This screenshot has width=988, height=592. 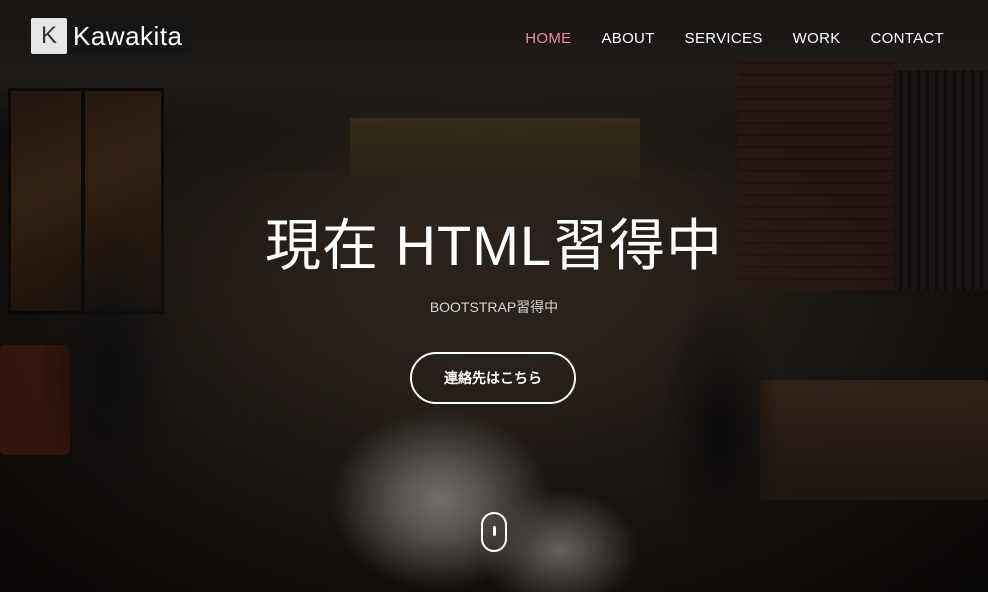 What do you see at coordinates (627, 38) in the screenshot?
I see `nav-about: ABOUT` at bounding box center [627, 38].